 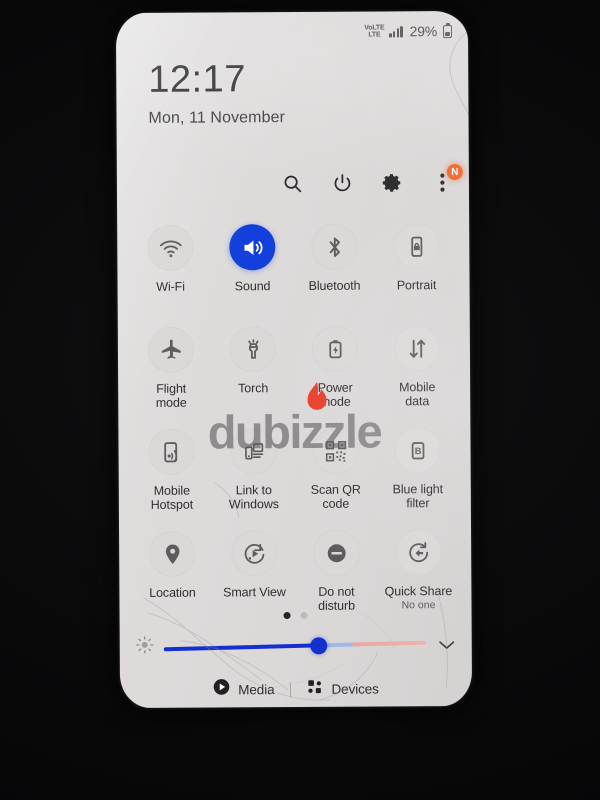 I want to click on clock-time: 12:17, so click(x=197, y=79).